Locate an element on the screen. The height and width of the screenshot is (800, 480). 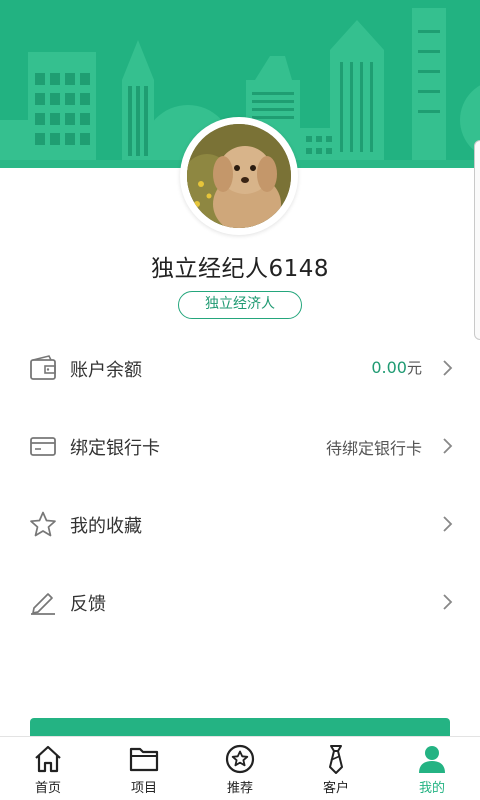
menu-label-feedback: 反馈 is located at coordinates (88, 604).